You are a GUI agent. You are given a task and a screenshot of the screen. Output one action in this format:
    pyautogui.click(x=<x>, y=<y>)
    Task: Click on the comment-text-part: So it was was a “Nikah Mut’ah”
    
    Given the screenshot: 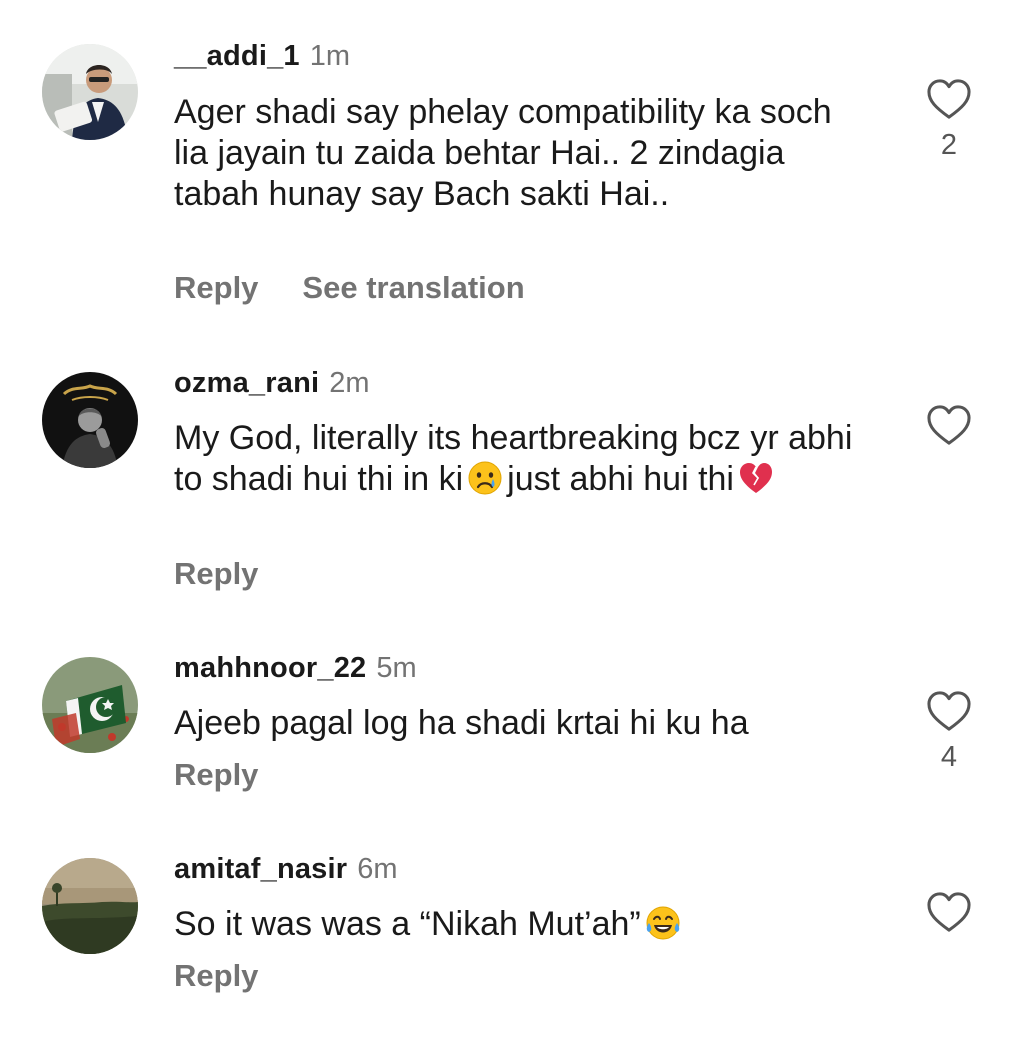 What is the action you would take?
    pyautogui.click(x=407, y=924)
    